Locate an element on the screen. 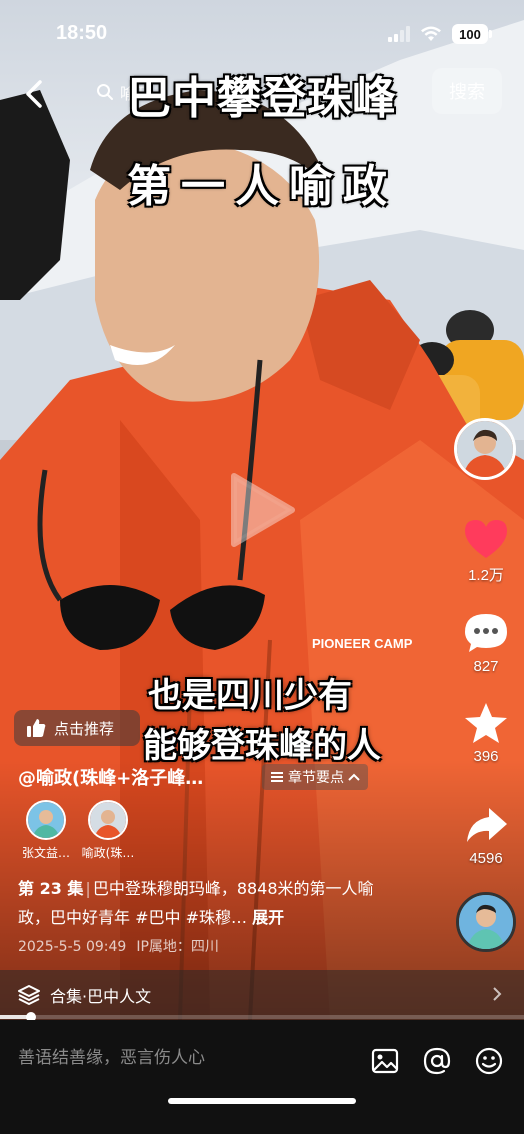  emoji-icon is located at coordinates (489, 1061).